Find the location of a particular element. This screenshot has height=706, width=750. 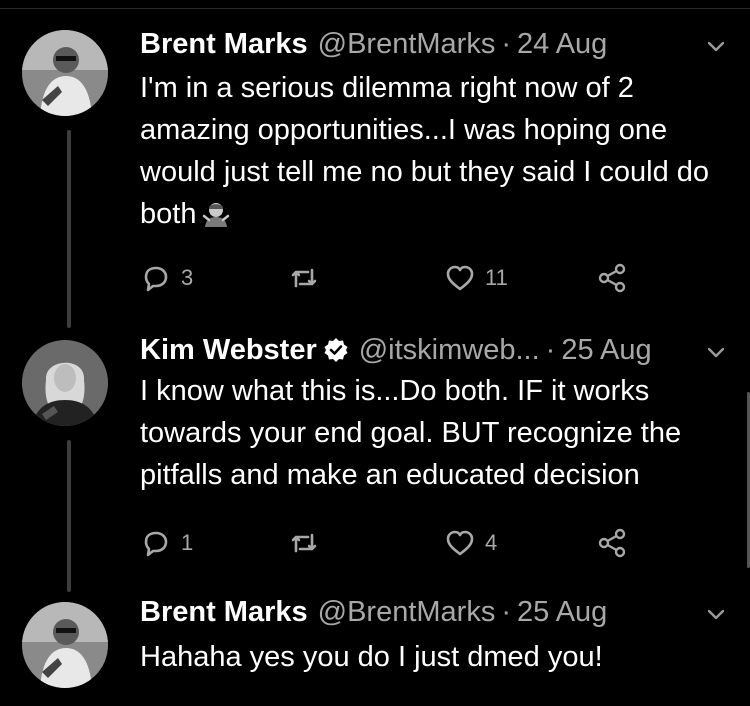

avatar-kim-webster is located at coordinates (65, 383).